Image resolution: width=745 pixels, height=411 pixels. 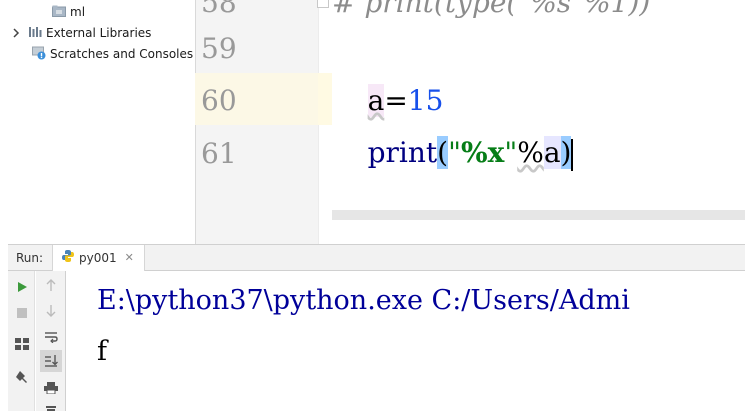 I want to click on arrow-up-icon, so click(x=51, y=285).